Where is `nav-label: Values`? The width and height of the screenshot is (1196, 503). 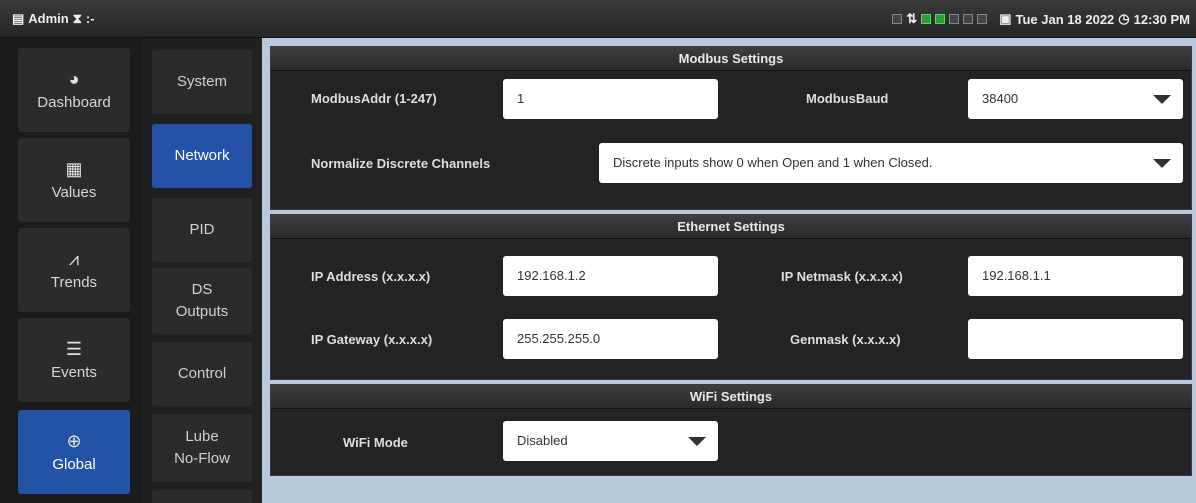 nav-label: Values is located at coordinates (74, 192).